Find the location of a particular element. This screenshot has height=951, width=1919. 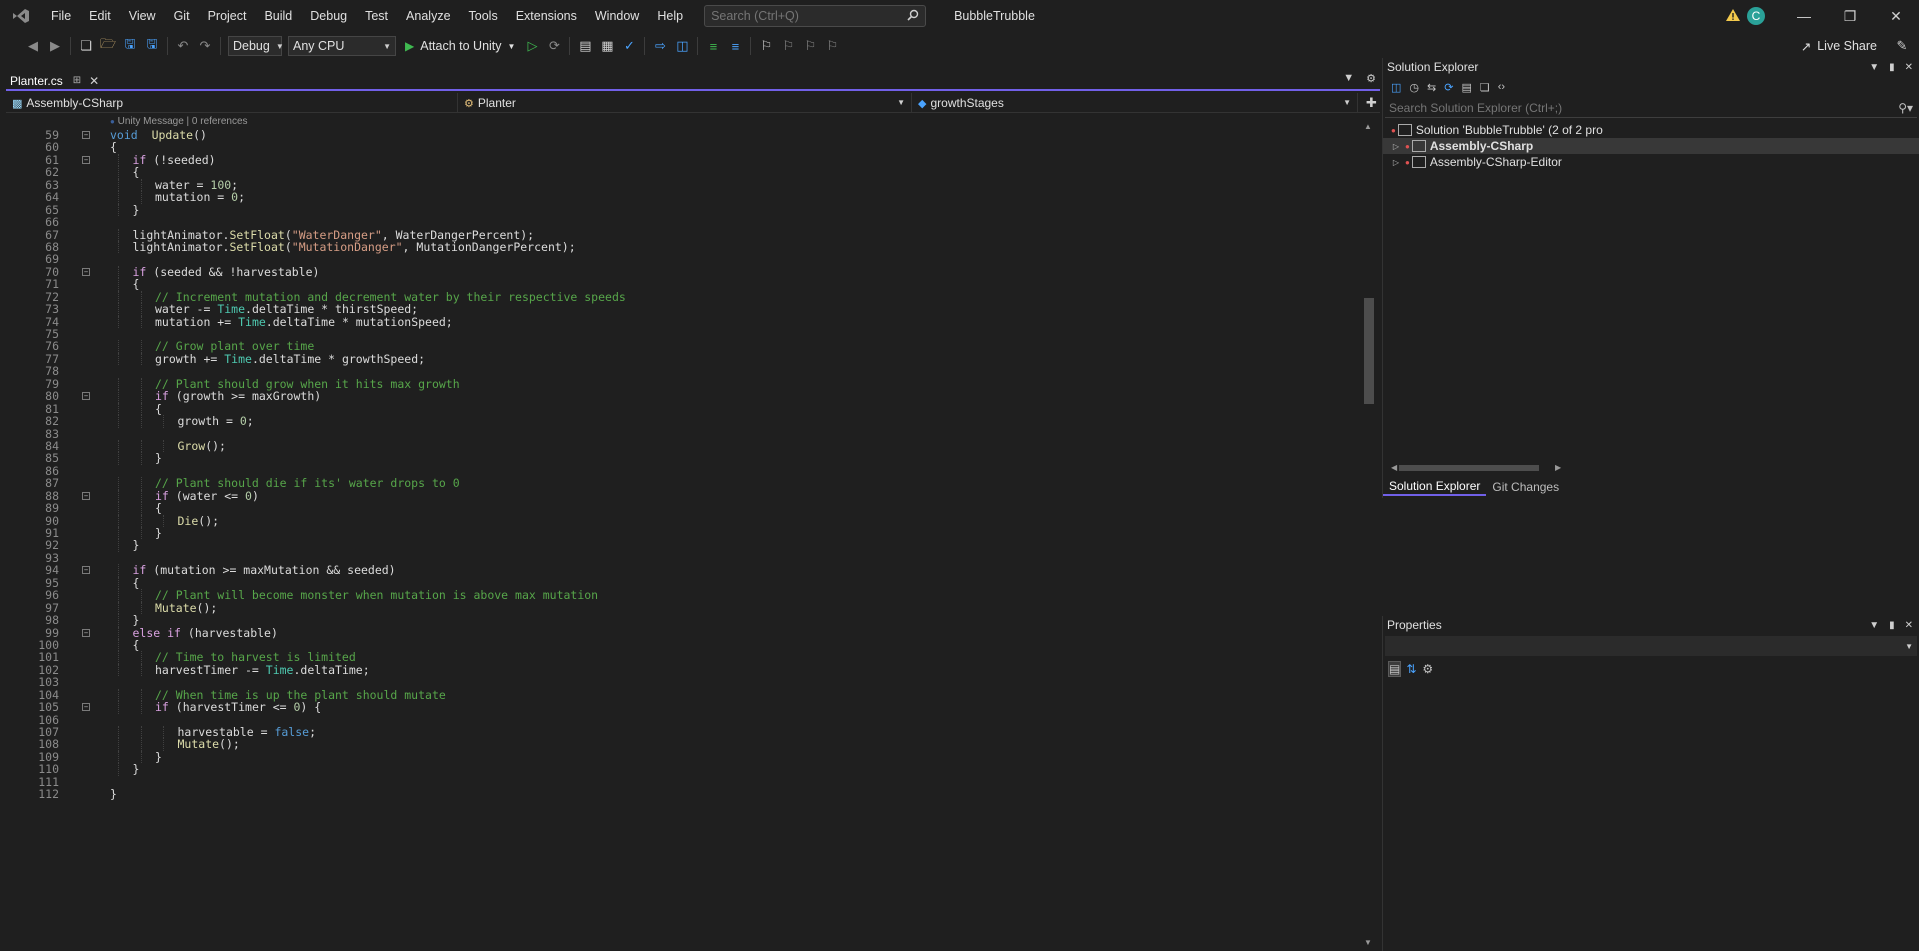

code-line: 84 Grow(); is located at coordinates (682, 445).